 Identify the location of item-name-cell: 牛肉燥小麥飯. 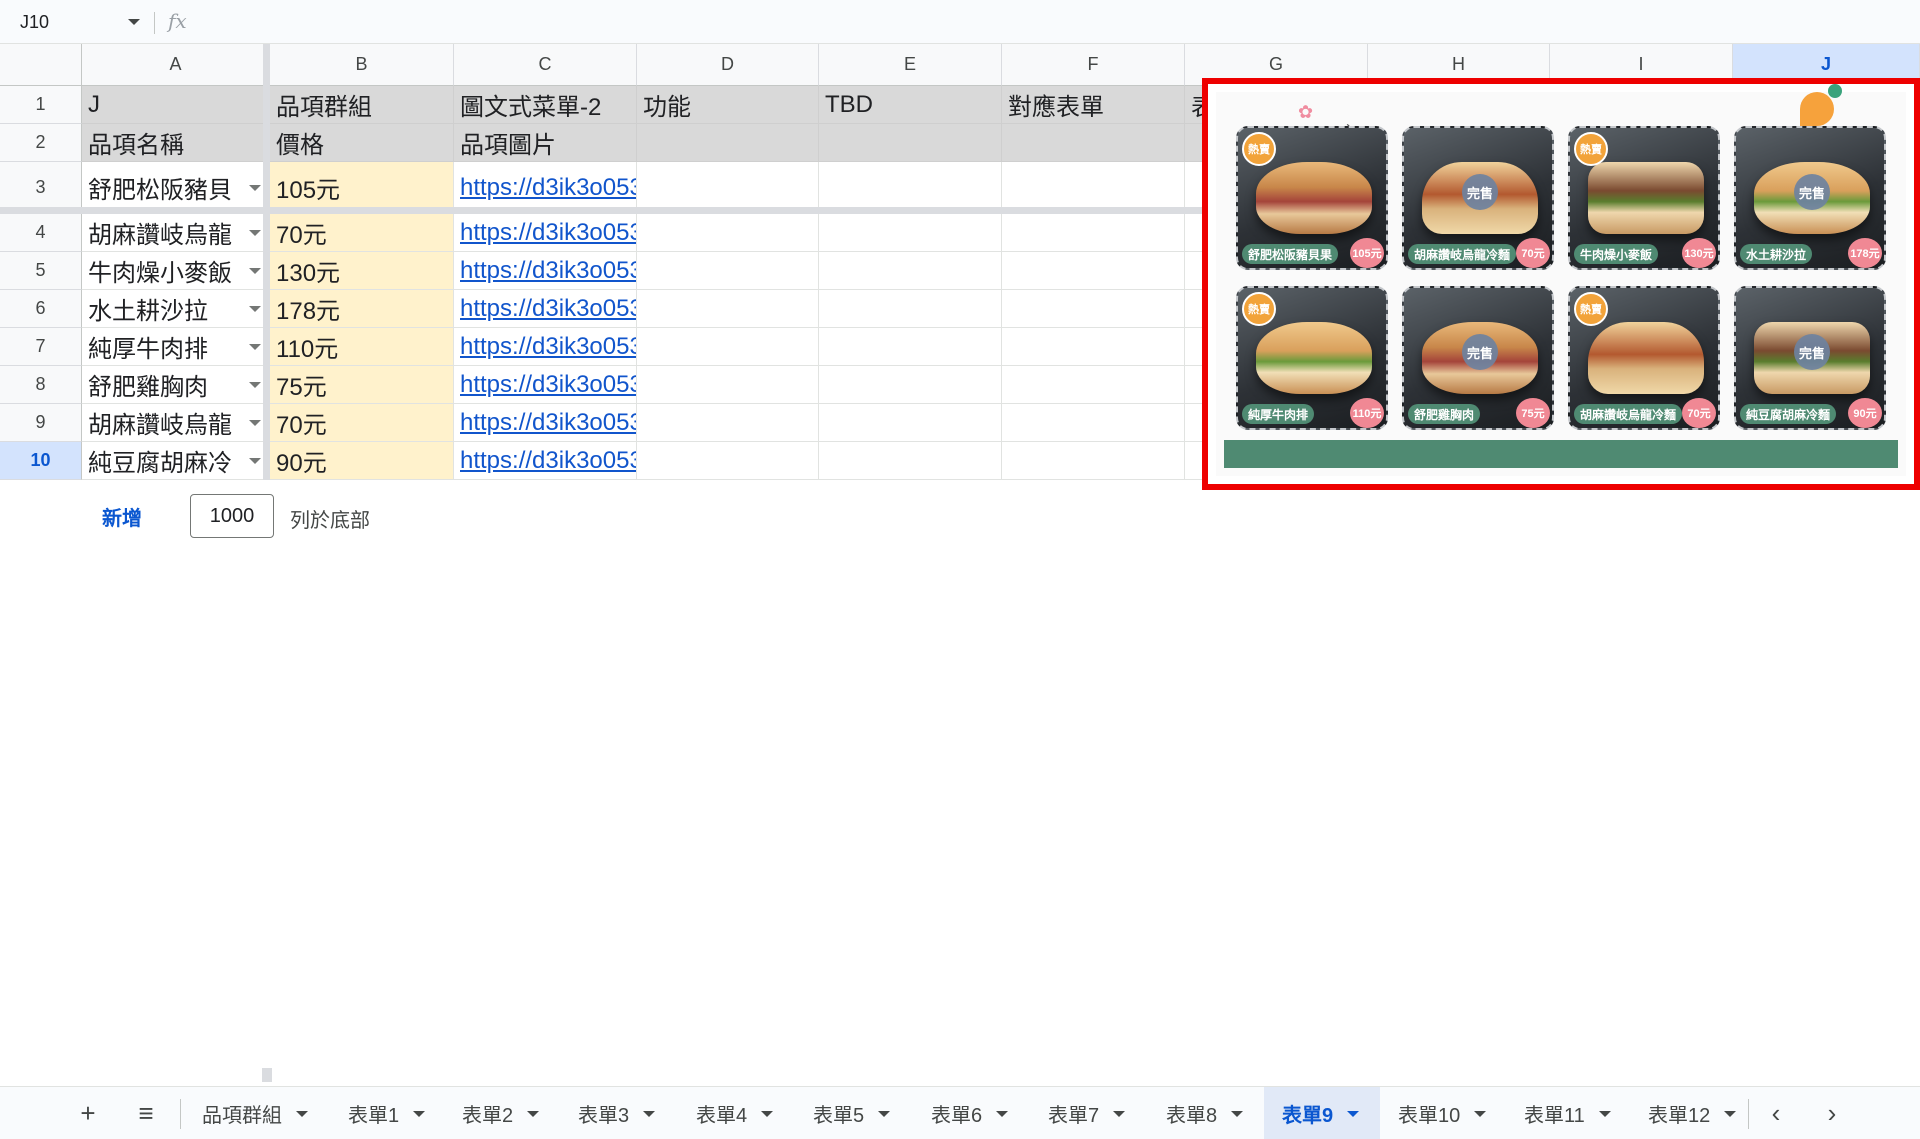
(176, 271).